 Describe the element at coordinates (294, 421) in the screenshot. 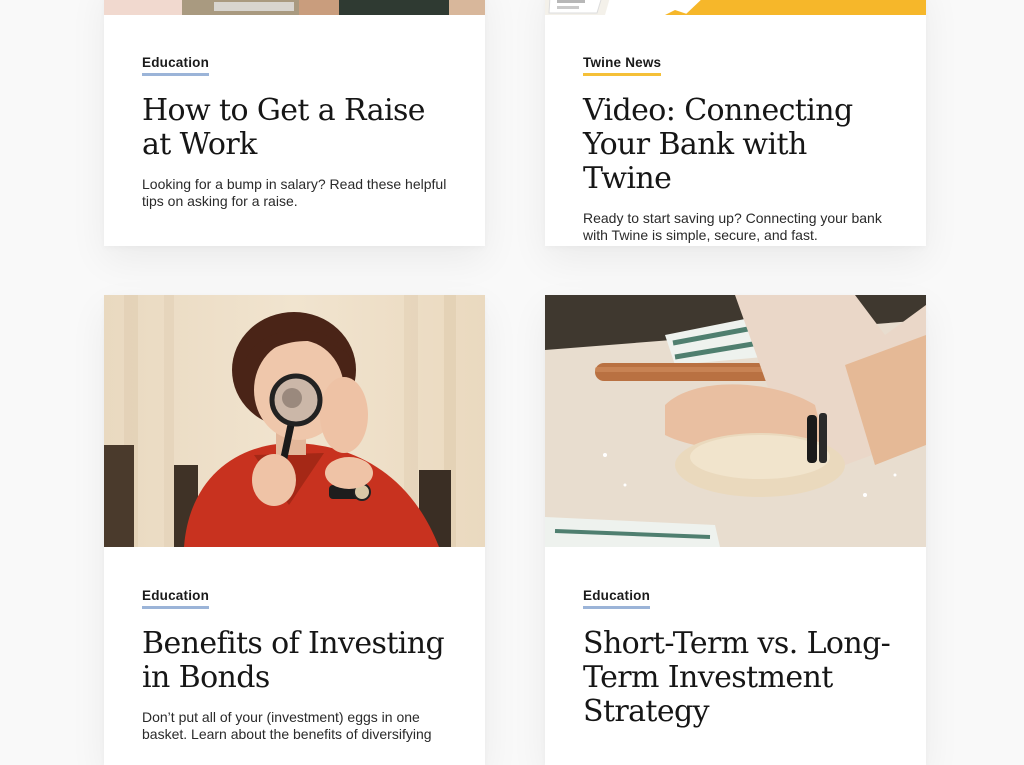

I see `article-image-magnifying-glass` at that location.